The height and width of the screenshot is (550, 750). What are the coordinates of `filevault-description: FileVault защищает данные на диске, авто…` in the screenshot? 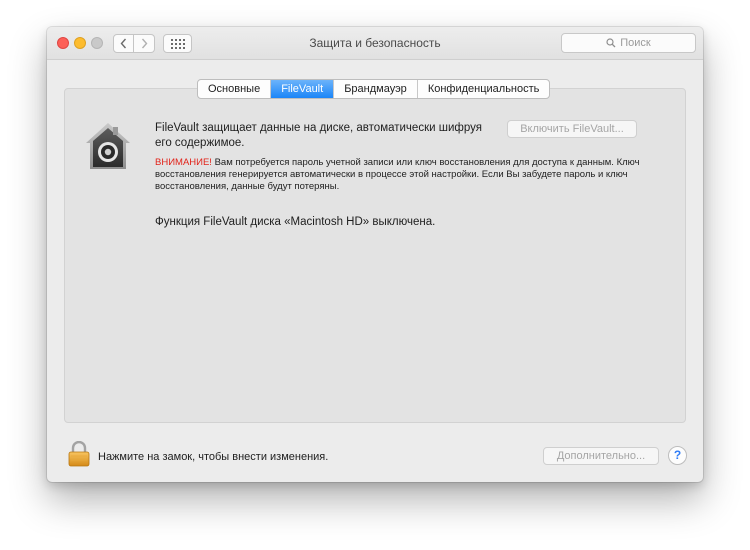 It's located at (318, 135).